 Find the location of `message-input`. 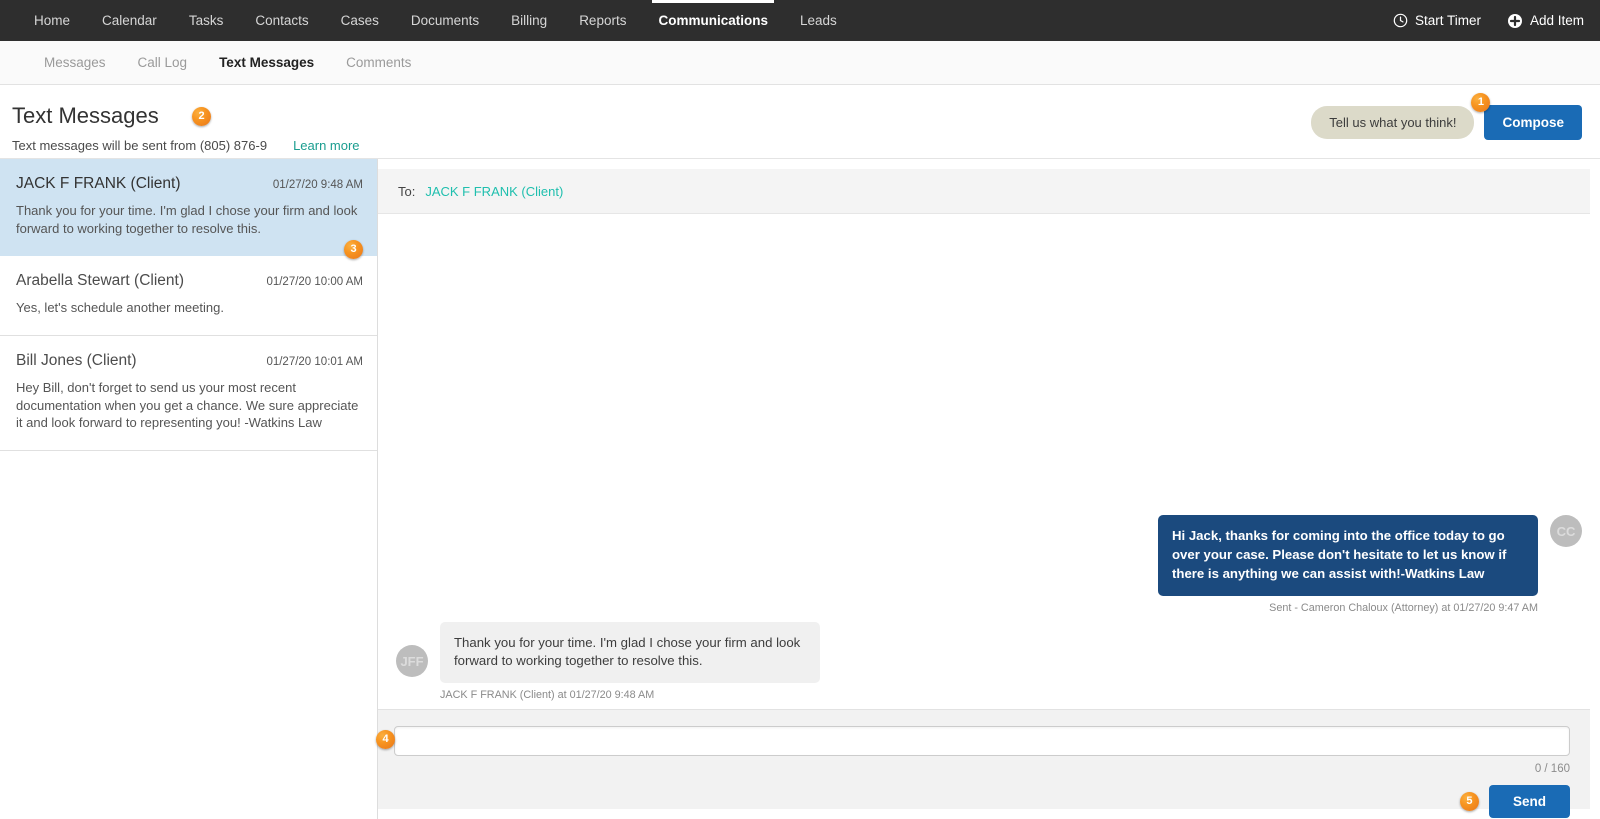

message-input is located at coordinates (982, 741).